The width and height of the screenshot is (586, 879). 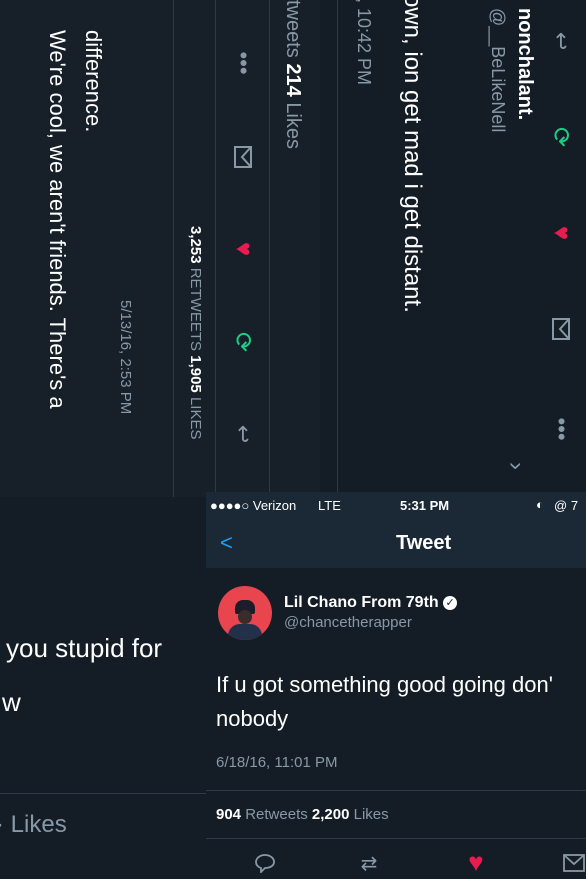 I want to click on engagement-counts: 3,253 RETWEETS 1,905 LIKES, so click(x=195, y=333).